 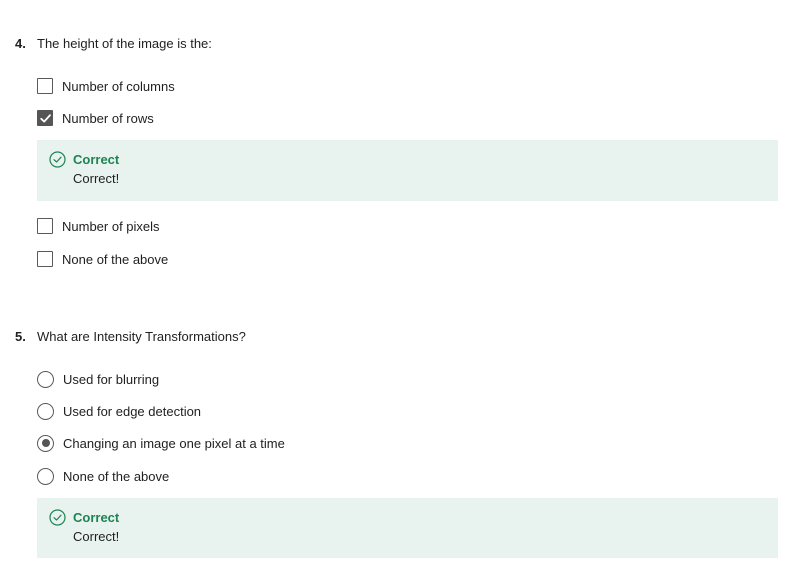 I want to click on check-icon, so click(x=45, y=118).